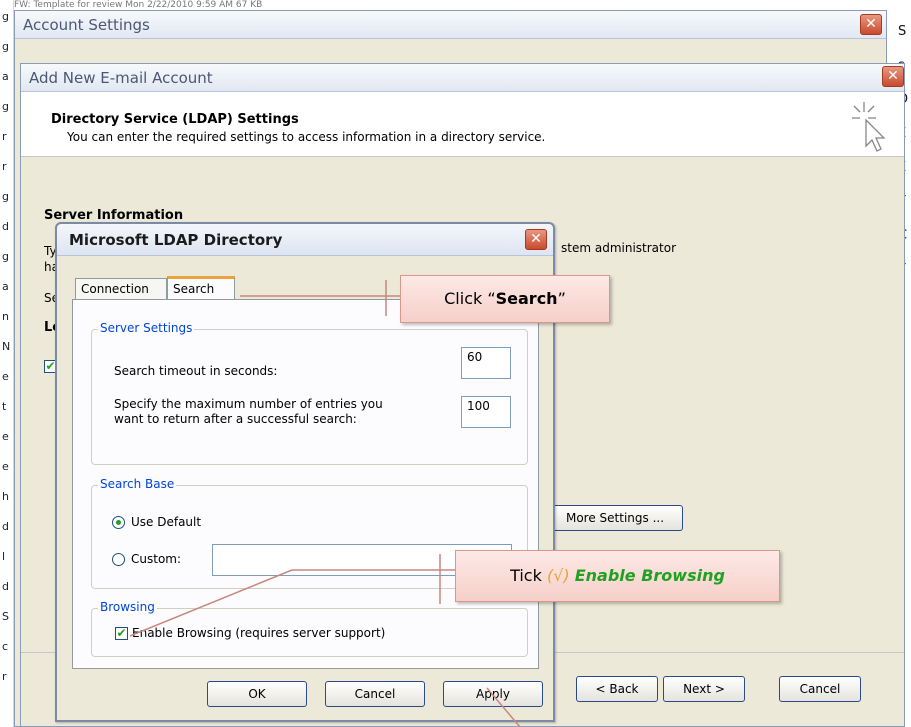 The width and height of the screenshot is (911, 727). Describe the element at coordinates (86, 25) in the screenshot. I see `account-settings-title: Account Settings` at that location.